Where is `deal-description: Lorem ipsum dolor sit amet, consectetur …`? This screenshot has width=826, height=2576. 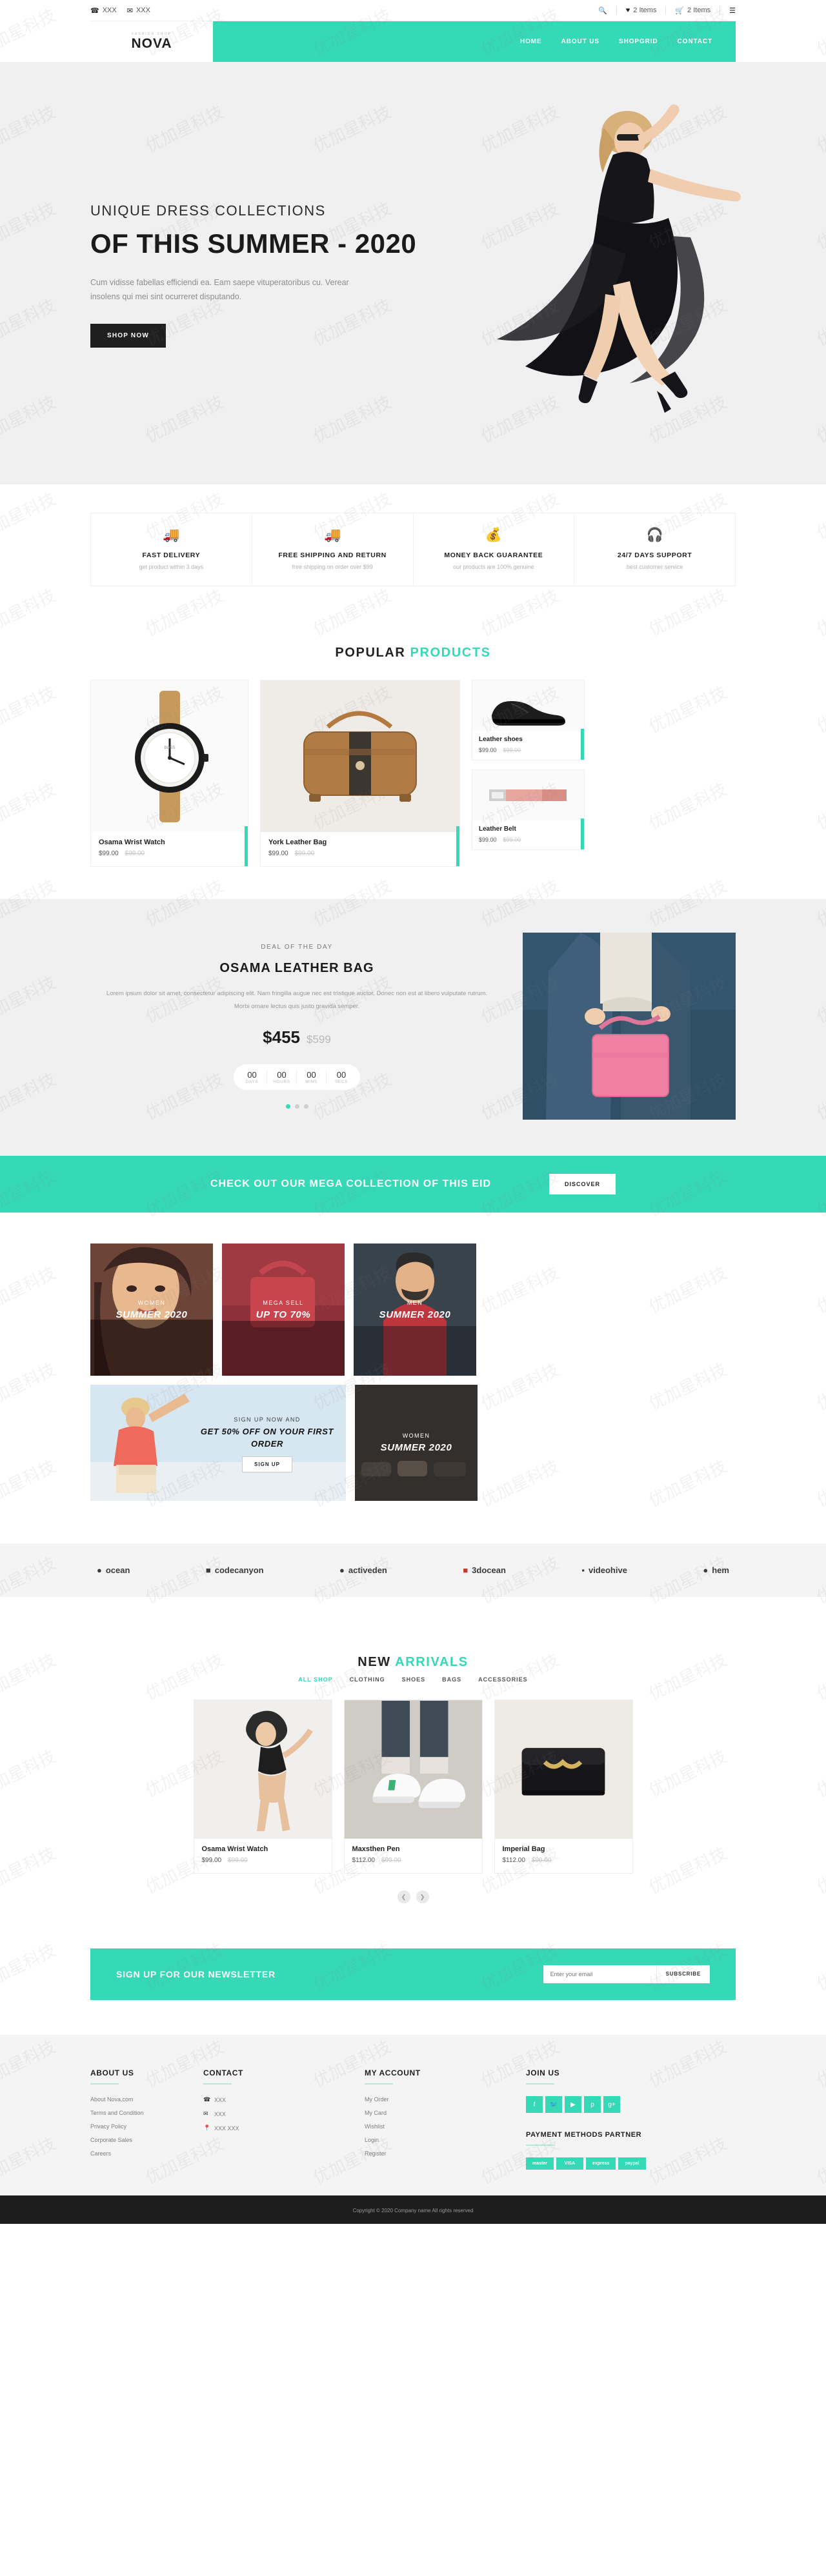 deal-description: Lorem ipsum dolor sit amet, consectetur … is located at coordinates (297, 1000).